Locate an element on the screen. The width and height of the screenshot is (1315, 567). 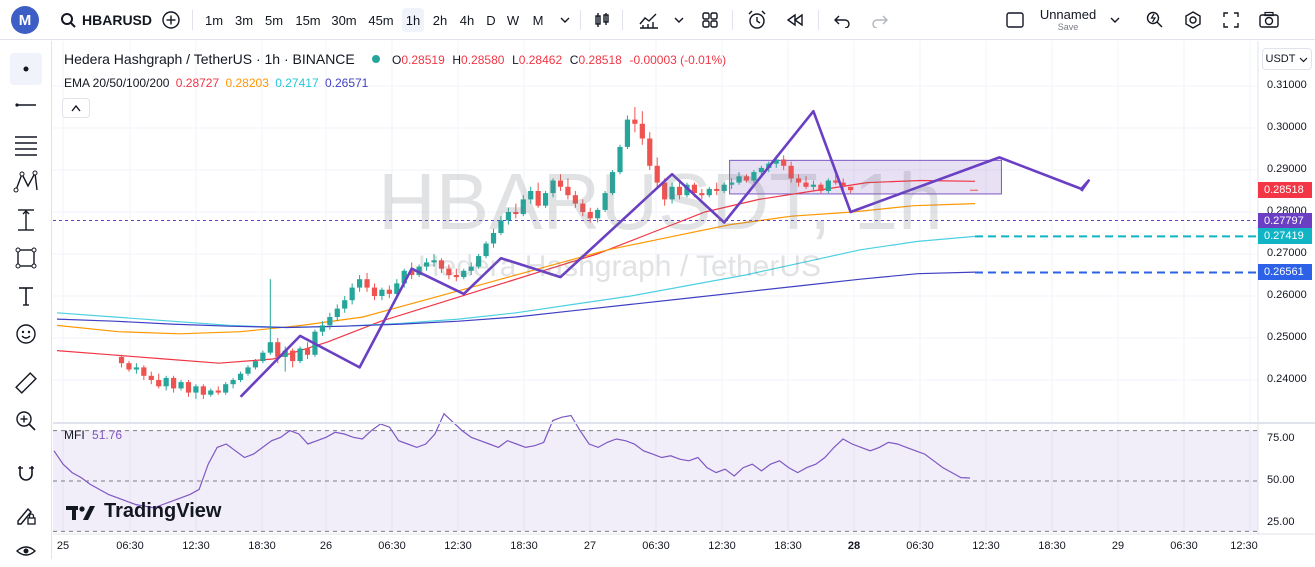
price-tick: 0.31000 is located at coordinates (1287, 85).